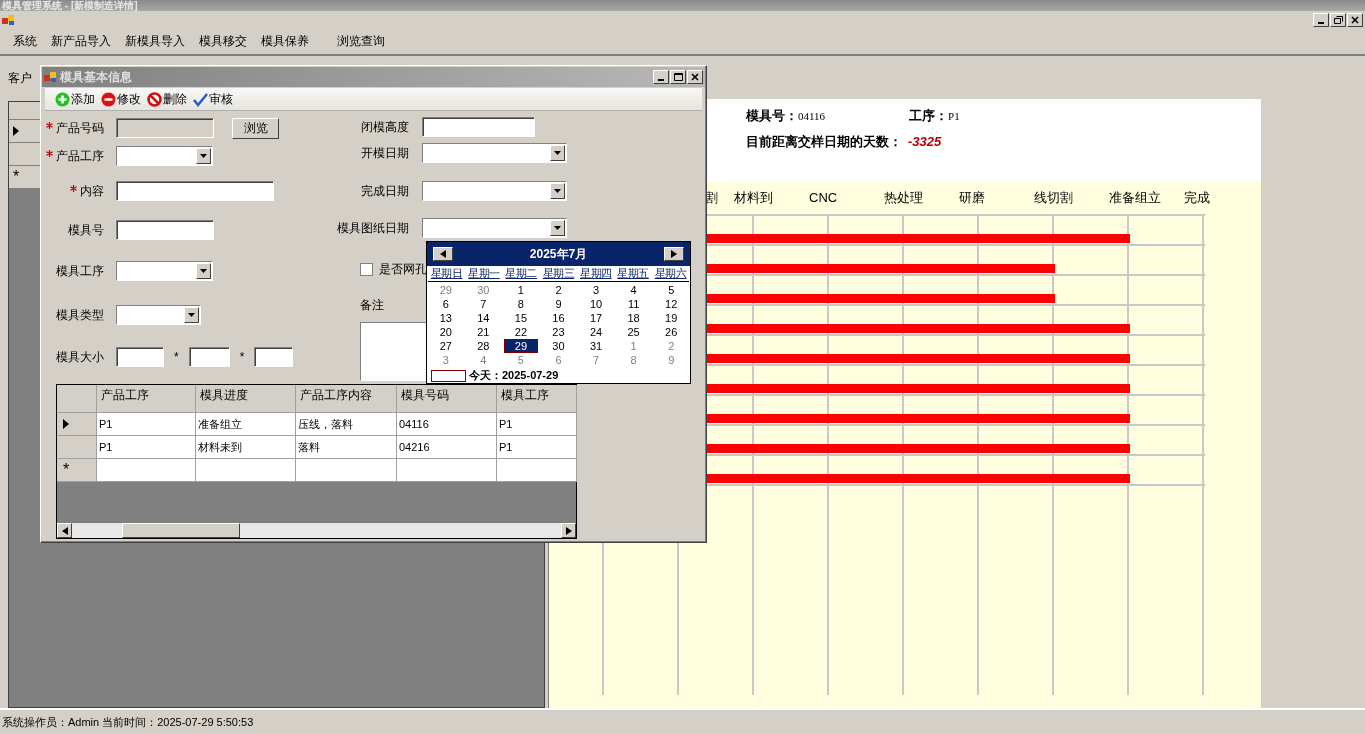 Image resolution: width=1365 pixels, height=734 pixels. What do you see at coordinates (361, 41) in the screenshot?
I see `menu-item: 浏览查询` at bounding box center [361, 41].